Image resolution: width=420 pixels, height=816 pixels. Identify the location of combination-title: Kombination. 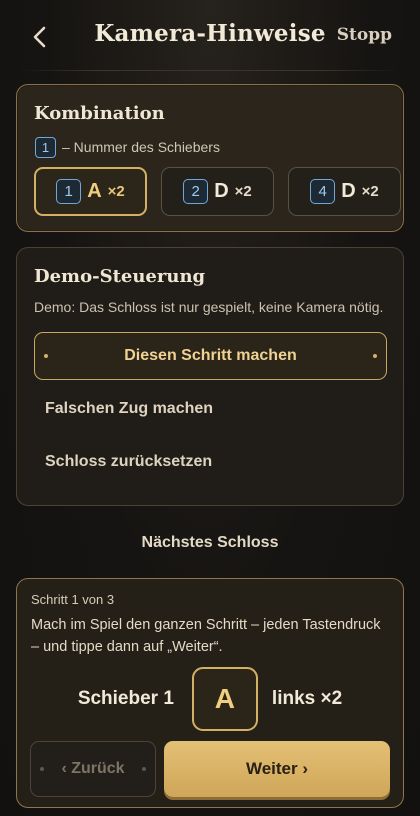
(99, 113).